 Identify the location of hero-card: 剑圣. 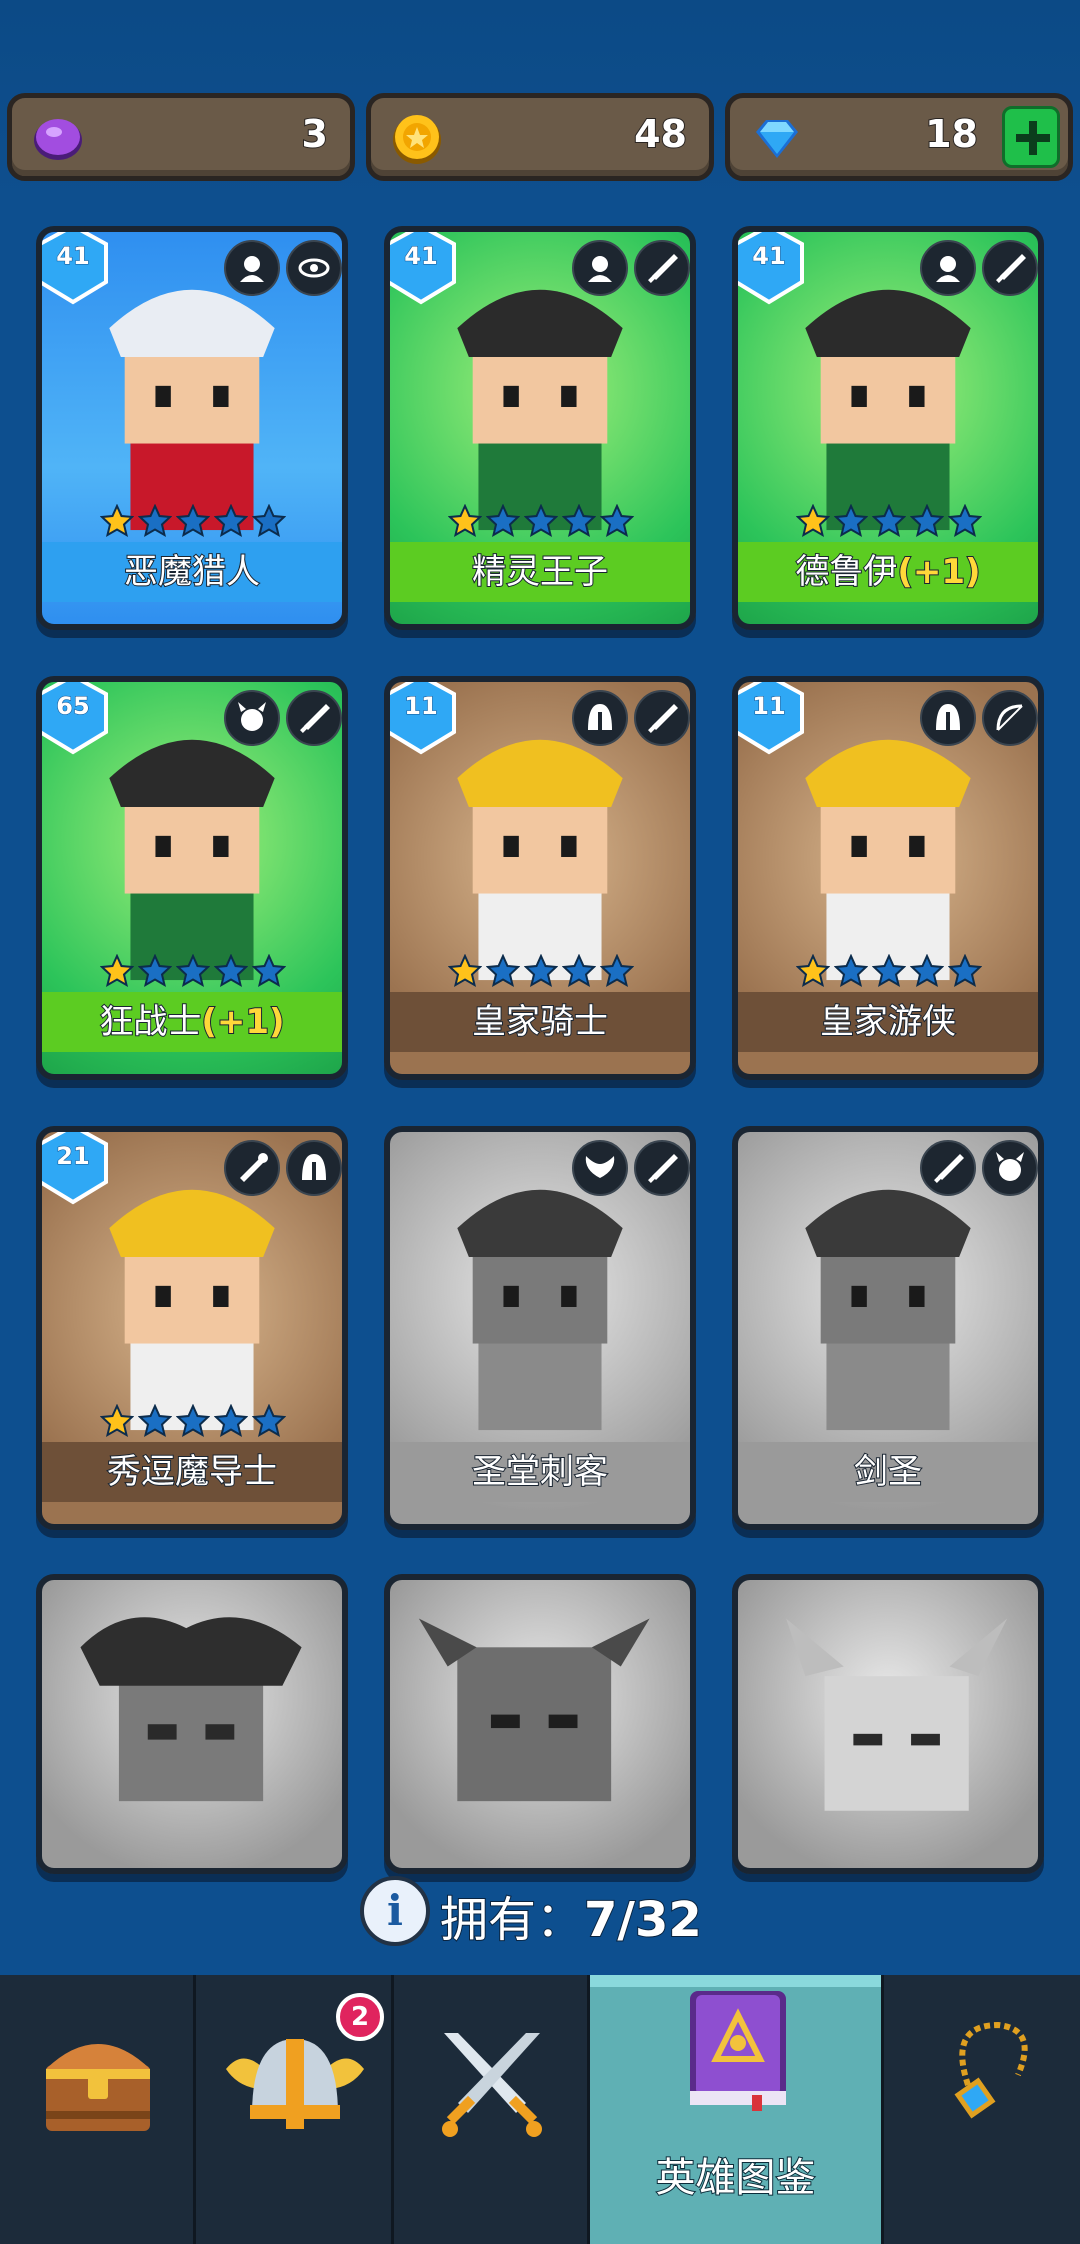
(888, 1328).